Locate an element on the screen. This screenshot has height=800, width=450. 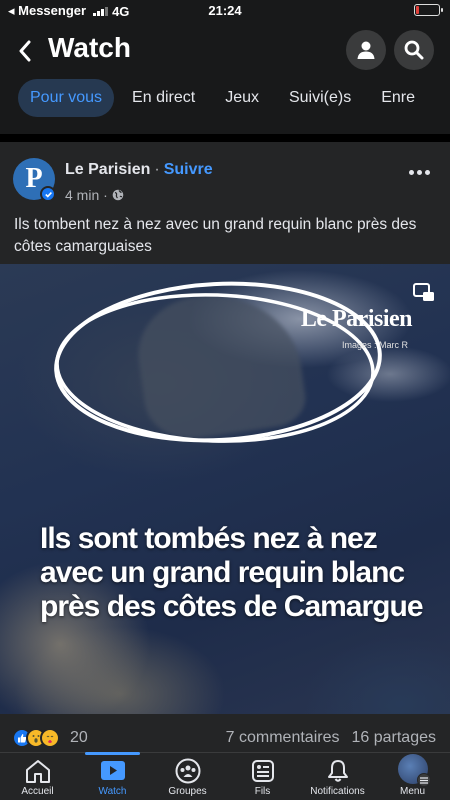
post-header: Le Parisien · Suivre is located at coordinates (139, 170).